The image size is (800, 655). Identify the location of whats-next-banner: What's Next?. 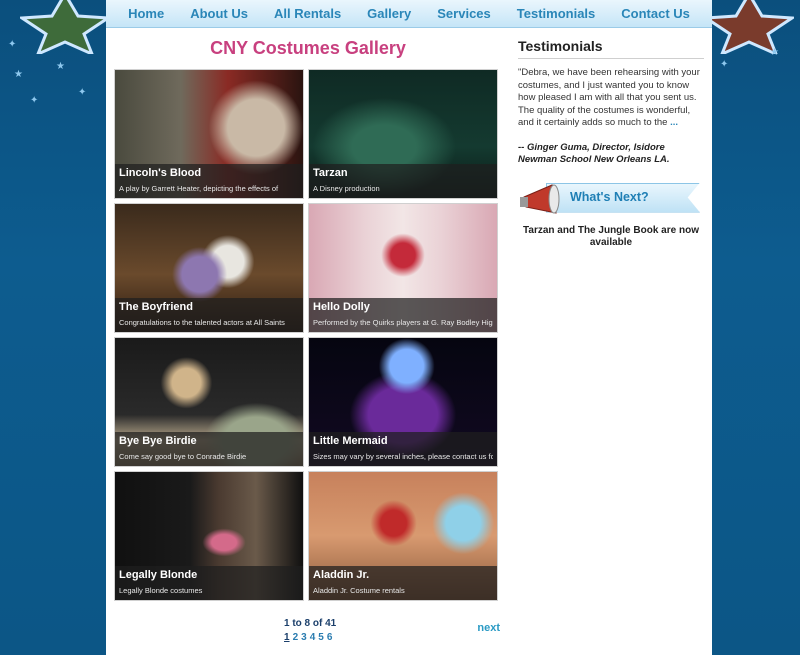
(611, 201).